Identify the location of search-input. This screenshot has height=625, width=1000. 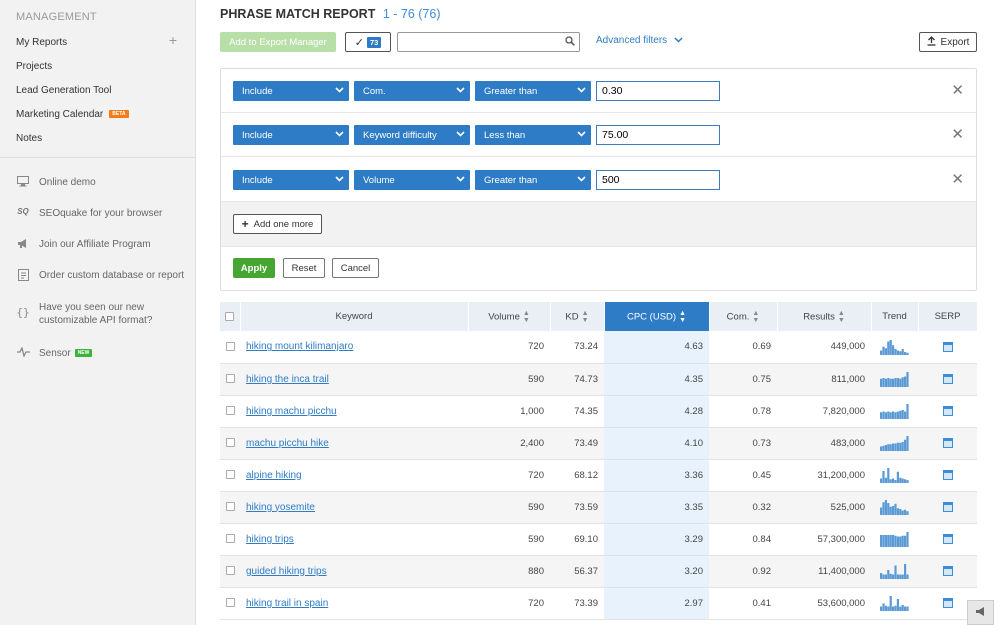
(480, 42).